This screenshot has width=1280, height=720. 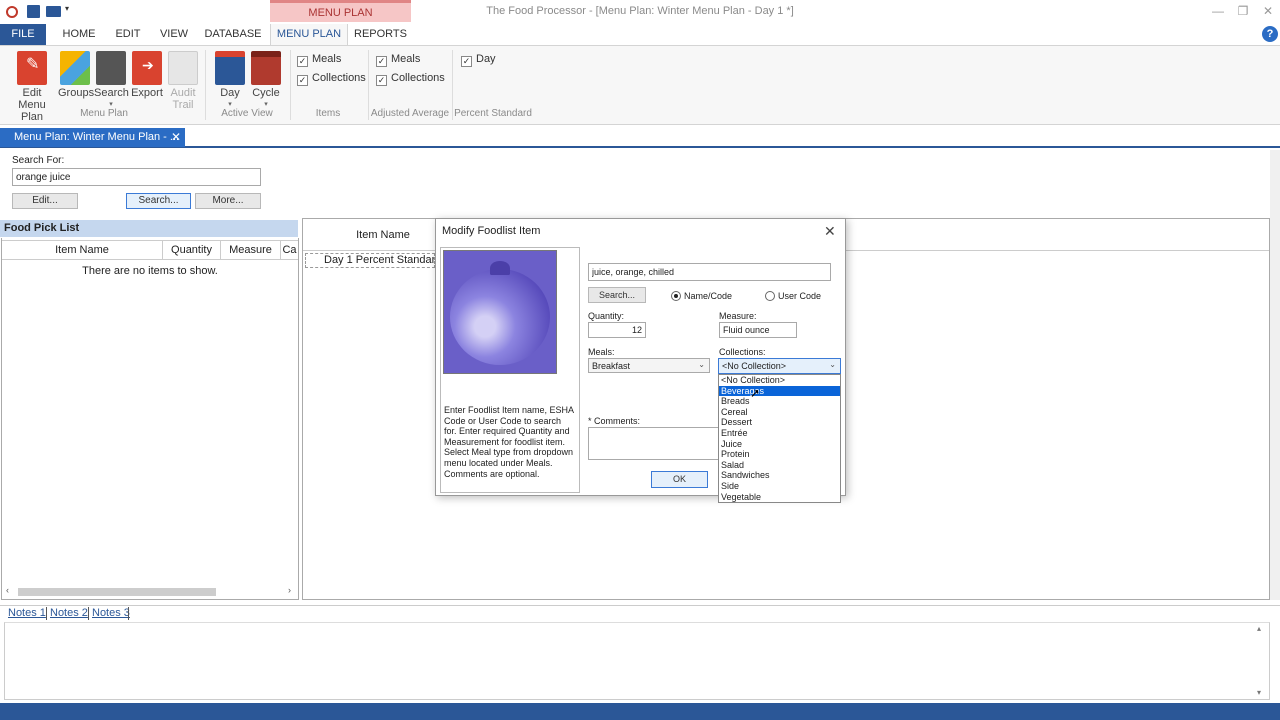 I want to click on column-header-measure: Measure, so click(x=251, y=250).